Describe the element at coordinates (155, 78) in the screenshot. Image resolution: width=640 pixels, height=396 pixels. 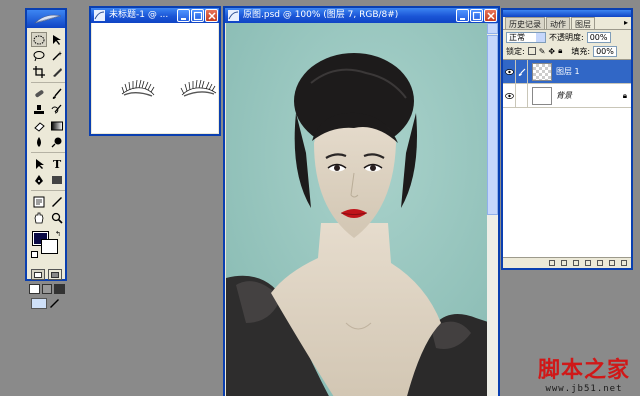
I see `document-canvas-eyelashes` at that location.